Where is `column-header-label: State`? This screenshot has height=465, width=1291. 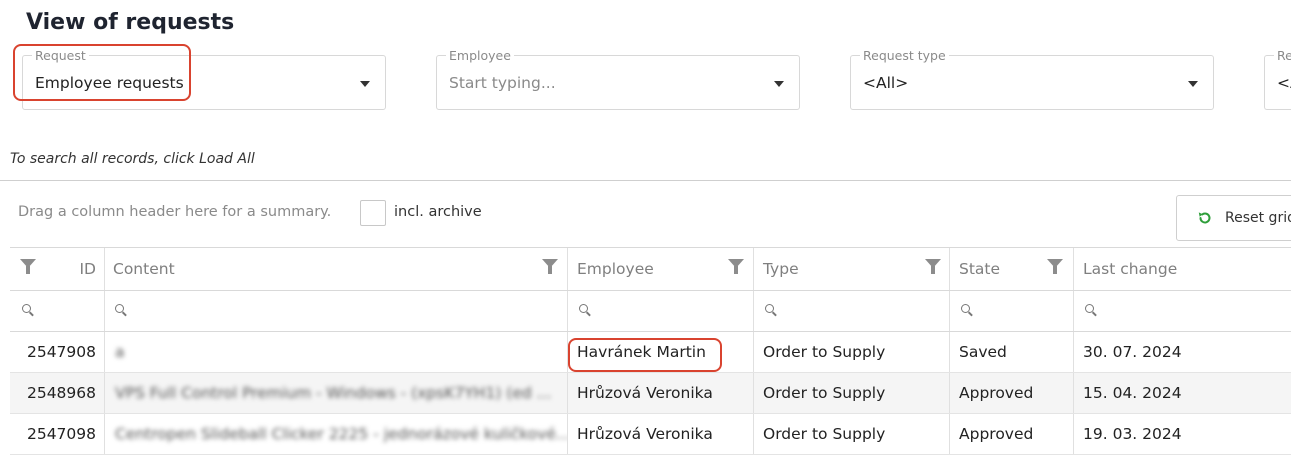 column-header-label: State is located at coordinates (980, 269).